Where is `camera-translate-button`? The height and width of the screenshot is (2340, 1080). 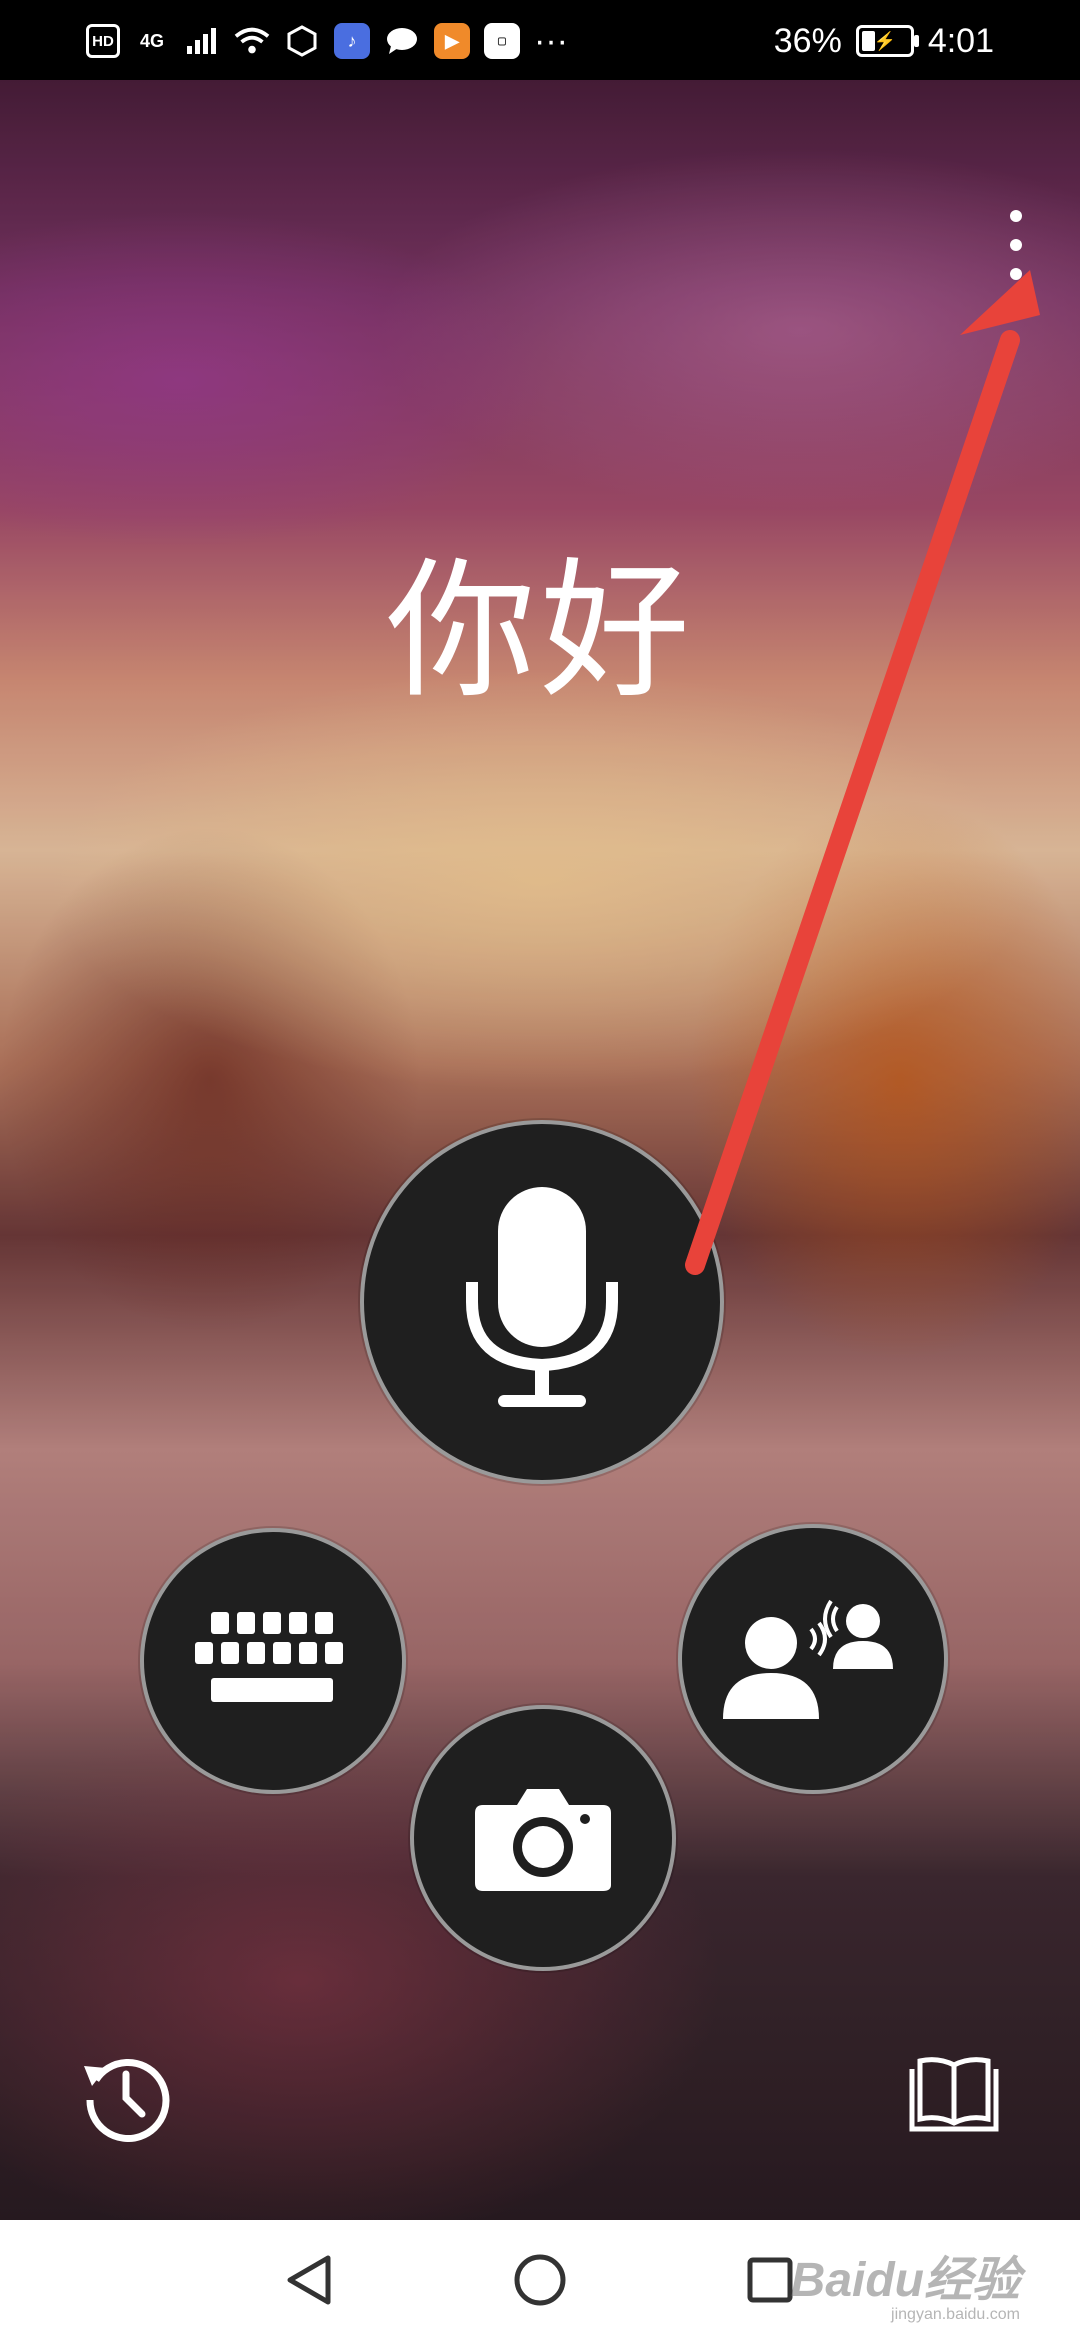 camera-translate-button is located at coordinates (543, 1838).